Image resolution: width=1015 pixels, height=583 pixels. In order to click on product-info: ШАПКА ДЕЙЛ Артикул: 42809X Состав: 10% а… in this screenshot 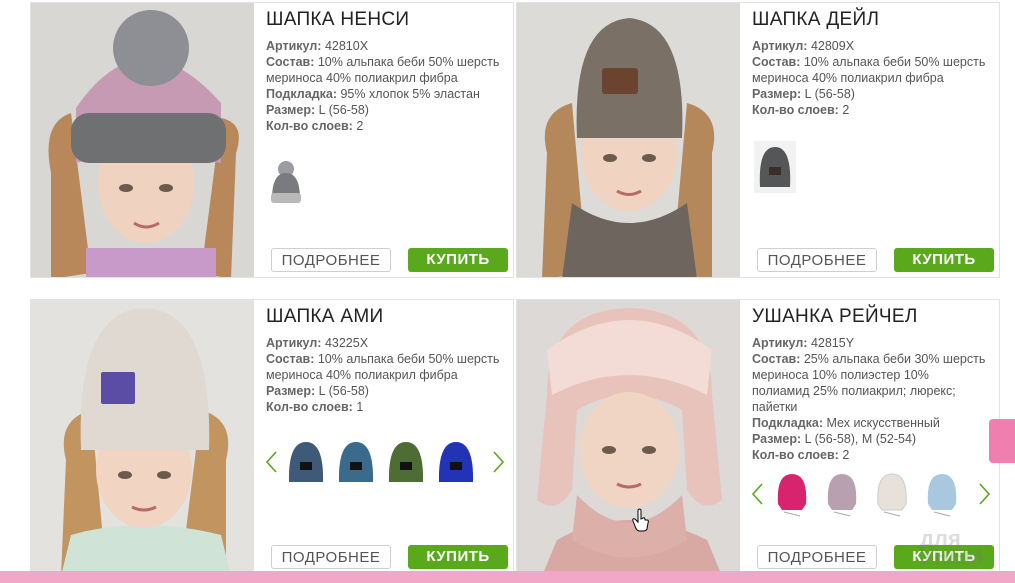, I will do `click(875, 140)`.